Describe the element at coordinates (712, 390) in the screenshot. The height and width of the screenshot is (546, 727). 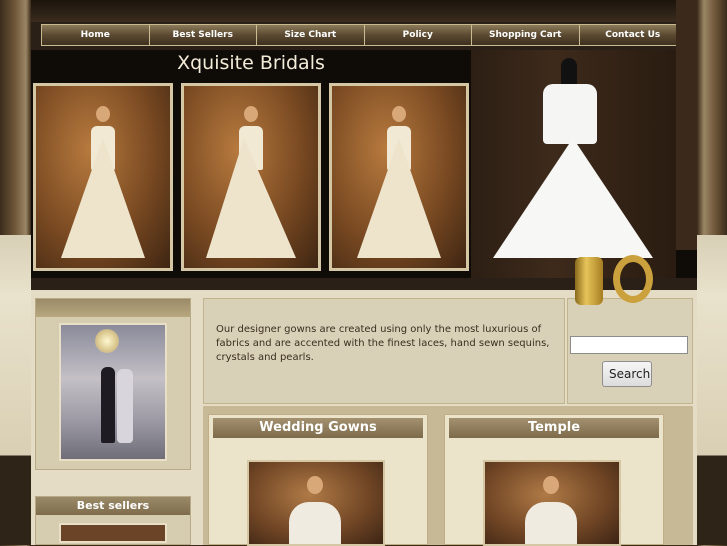
I see `right-decor-panel` at that location.